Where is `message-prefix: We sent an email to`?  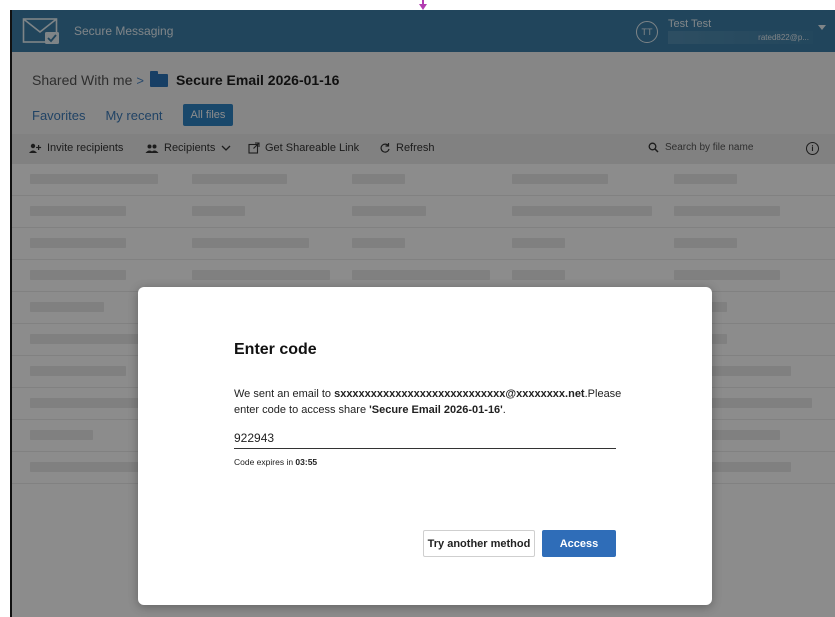
message-prefix: We sent an email to is located at coordinates (284, 394).